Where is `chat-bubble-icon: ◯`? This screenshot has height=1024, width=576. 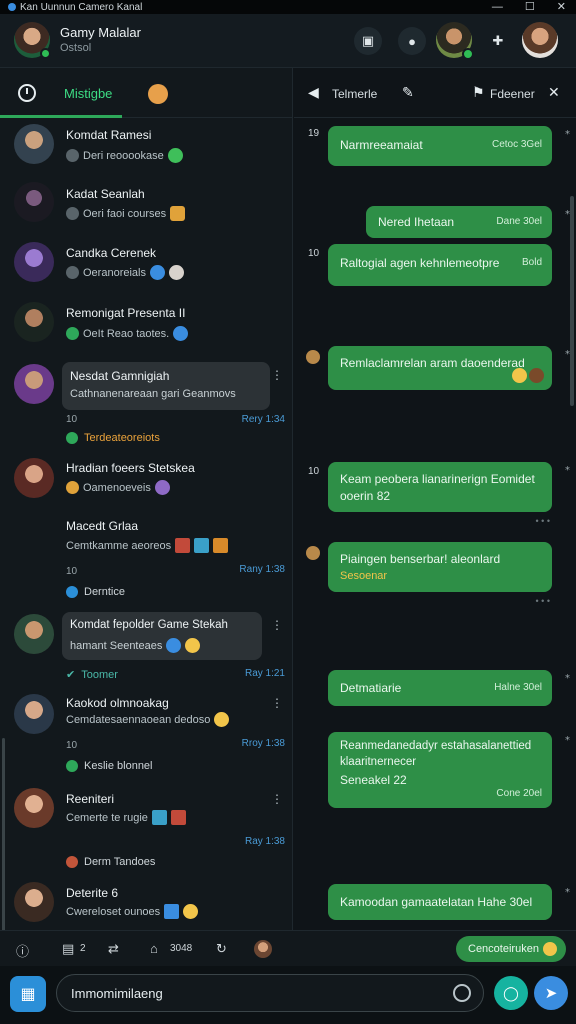
chat-bubble-icon: ◯ is located at coordinates (511, 993).